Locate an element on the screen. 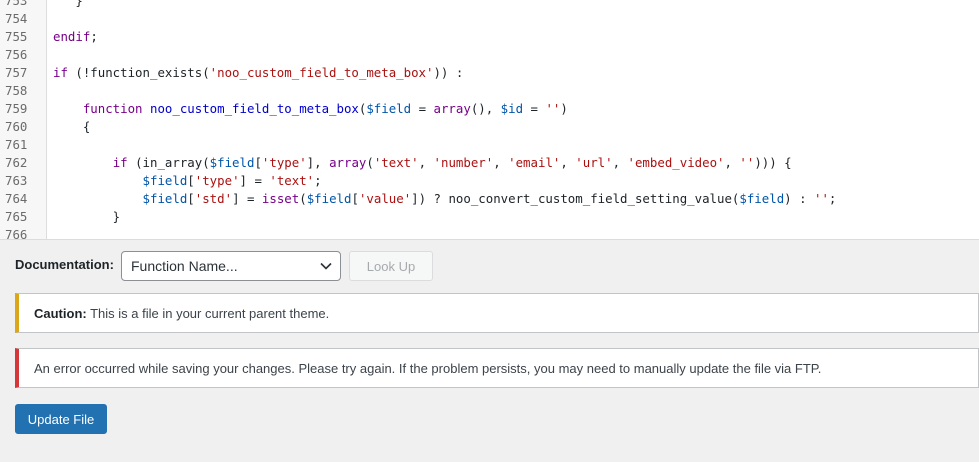 This screenshot has width=979, height=462. code-token: )) : is located at coordinates (448, 72).